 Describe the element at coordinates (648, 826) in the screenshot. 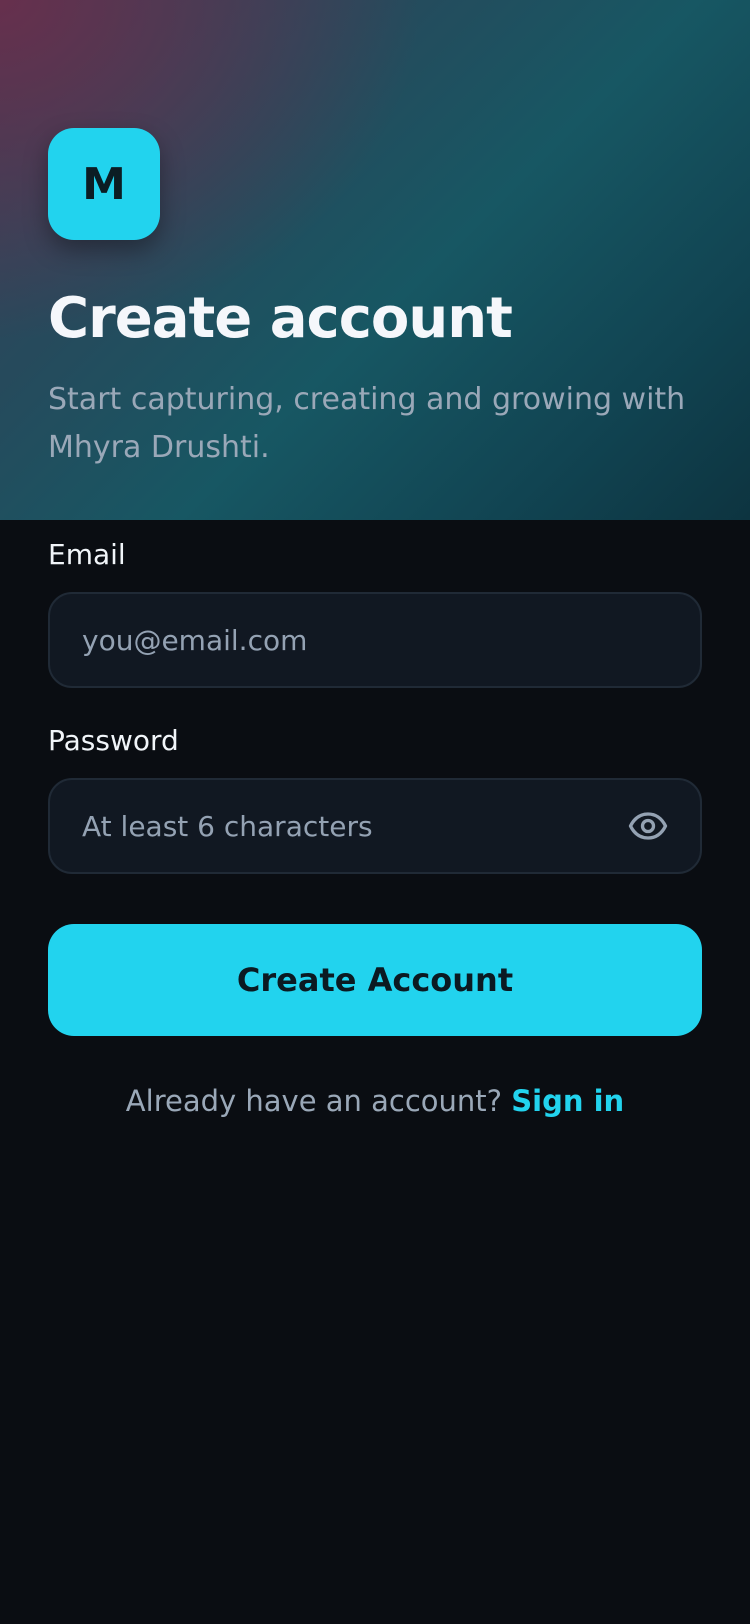

I see `eye-icon` at that location.